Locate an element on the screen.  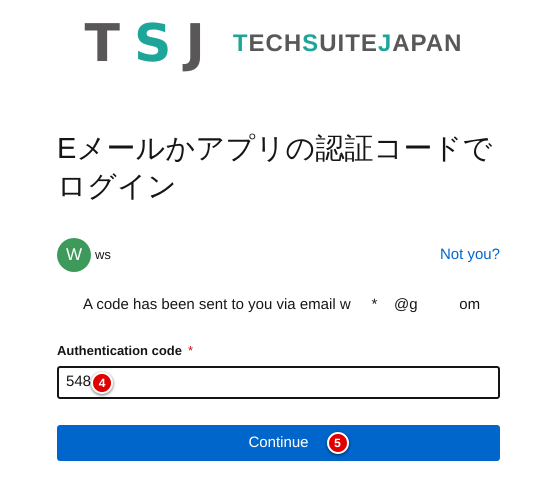
code-sent-message: A code has been sent to you via email w * @g om is located at coordinates (282, 305).